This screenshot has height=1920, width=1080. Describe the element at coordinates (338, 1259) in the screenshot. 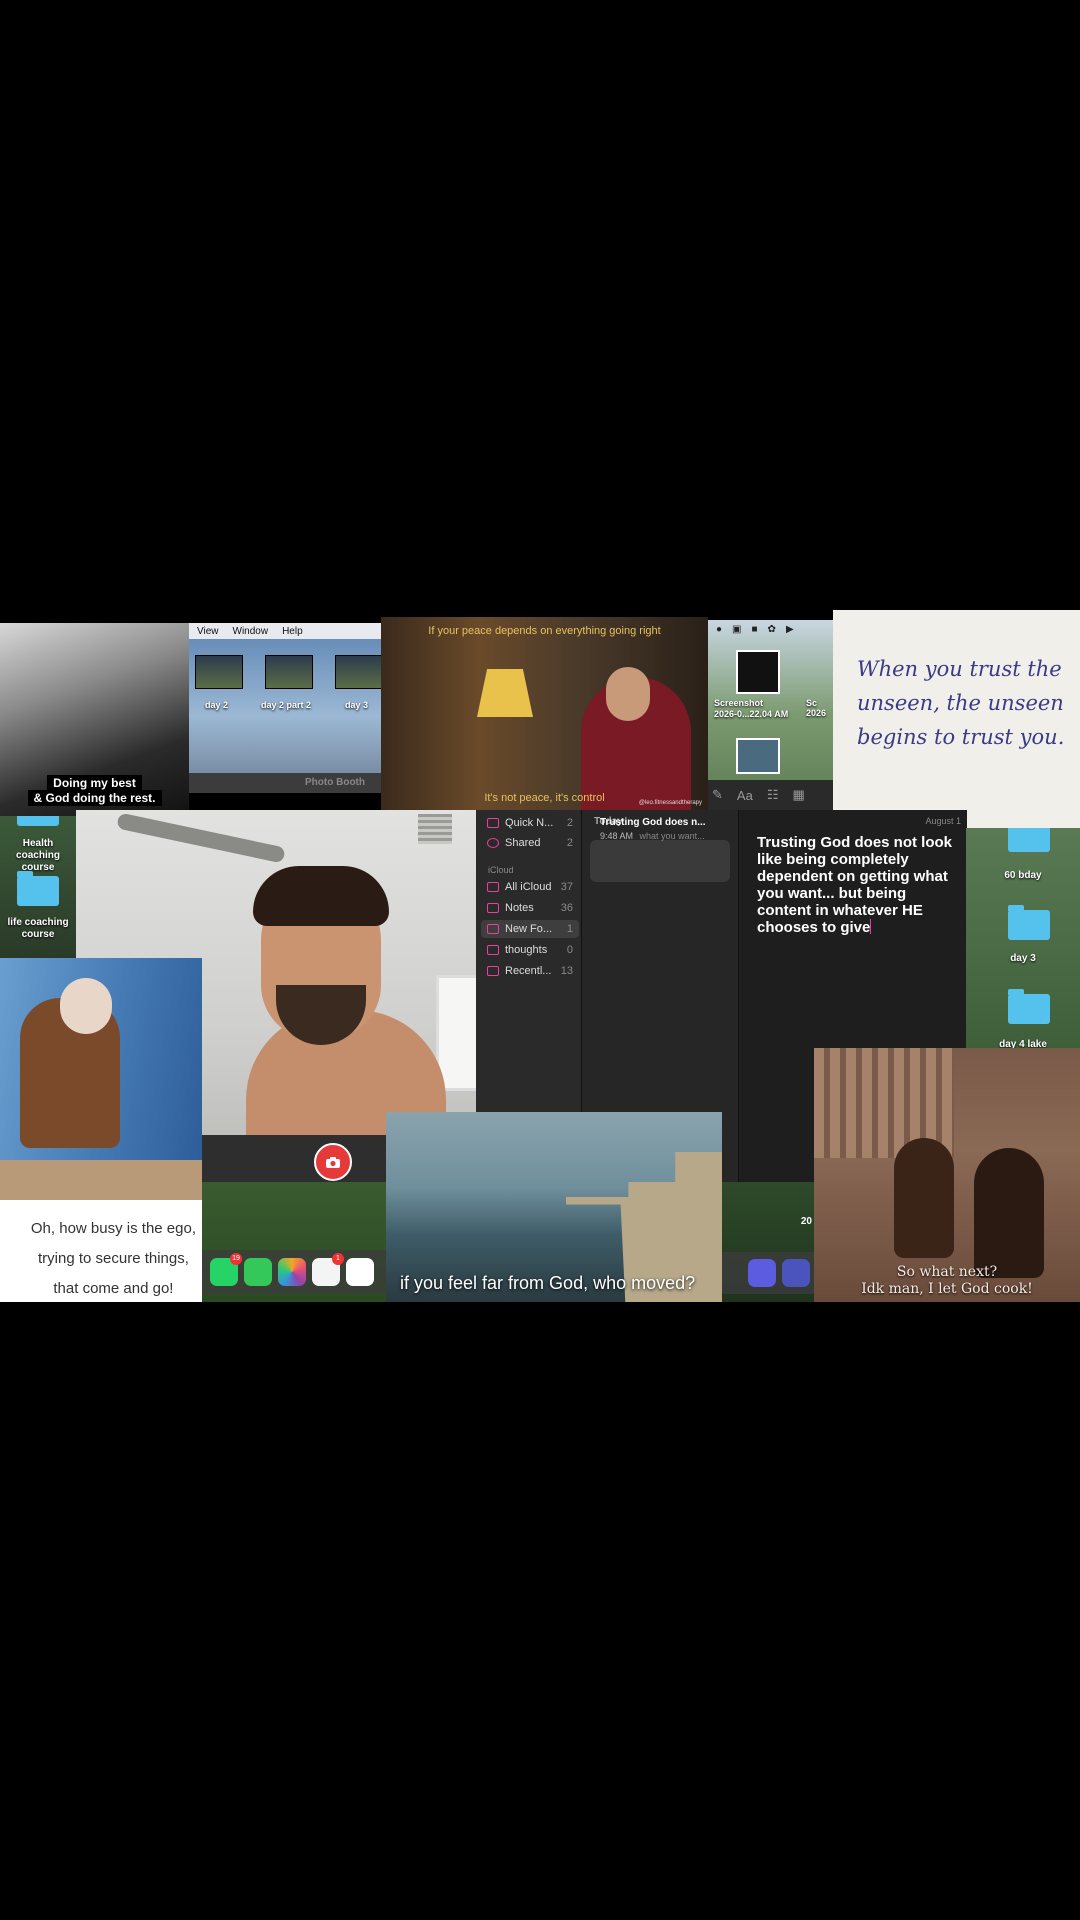

I see `reminders-badge: 1` at that location.